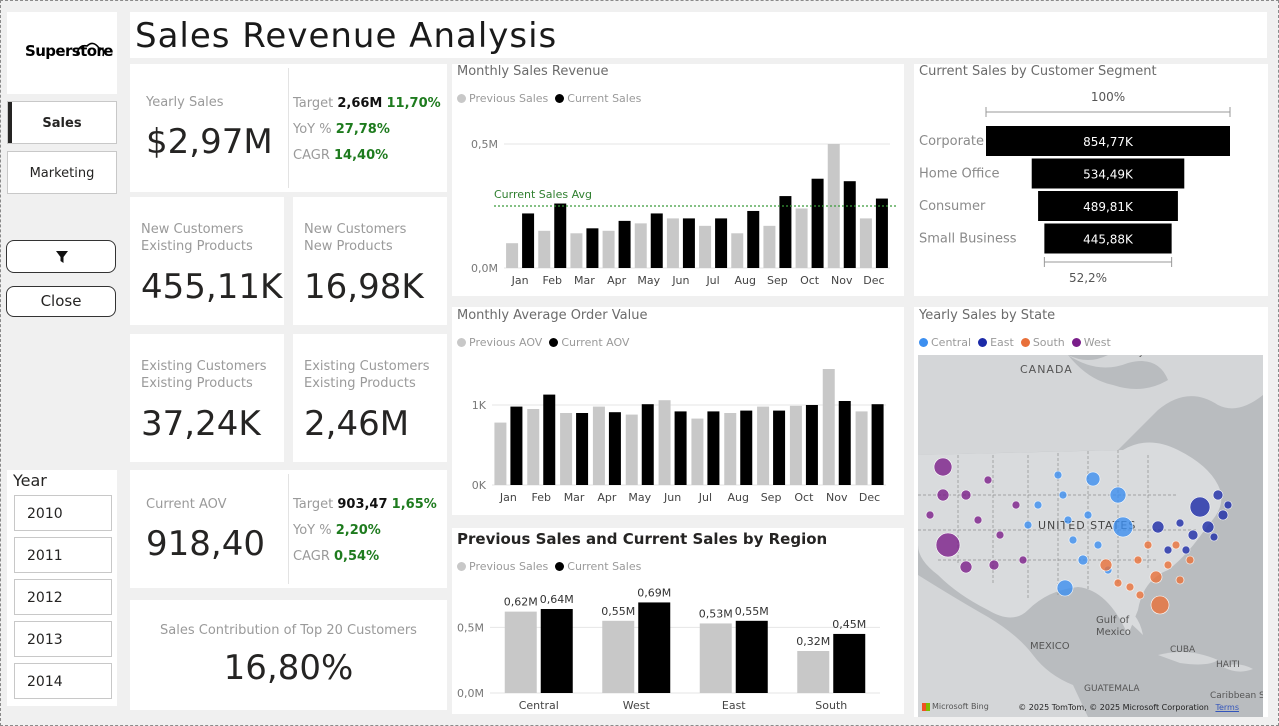 Image resolution: width=1279 pixels, height=726 pixels. I want to click on data-label: 0,53M, so click(716, 613).